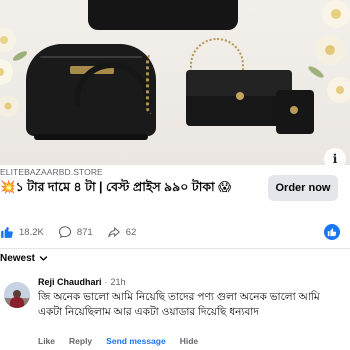  I want to click on like-icon, so click(7, 232).